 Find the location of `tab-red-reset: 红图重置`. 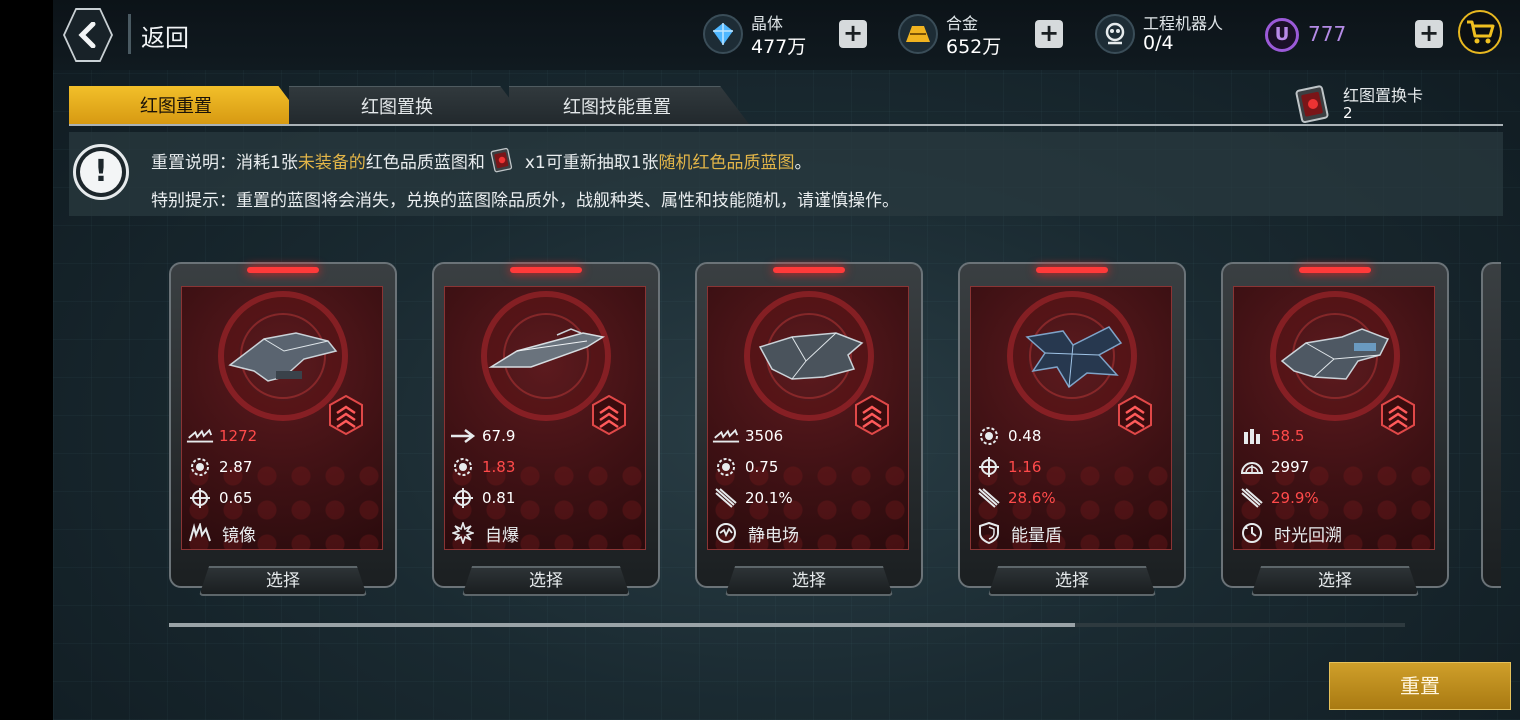

tab-red-reset: 红图重置 is located at coordinates (188, 105).